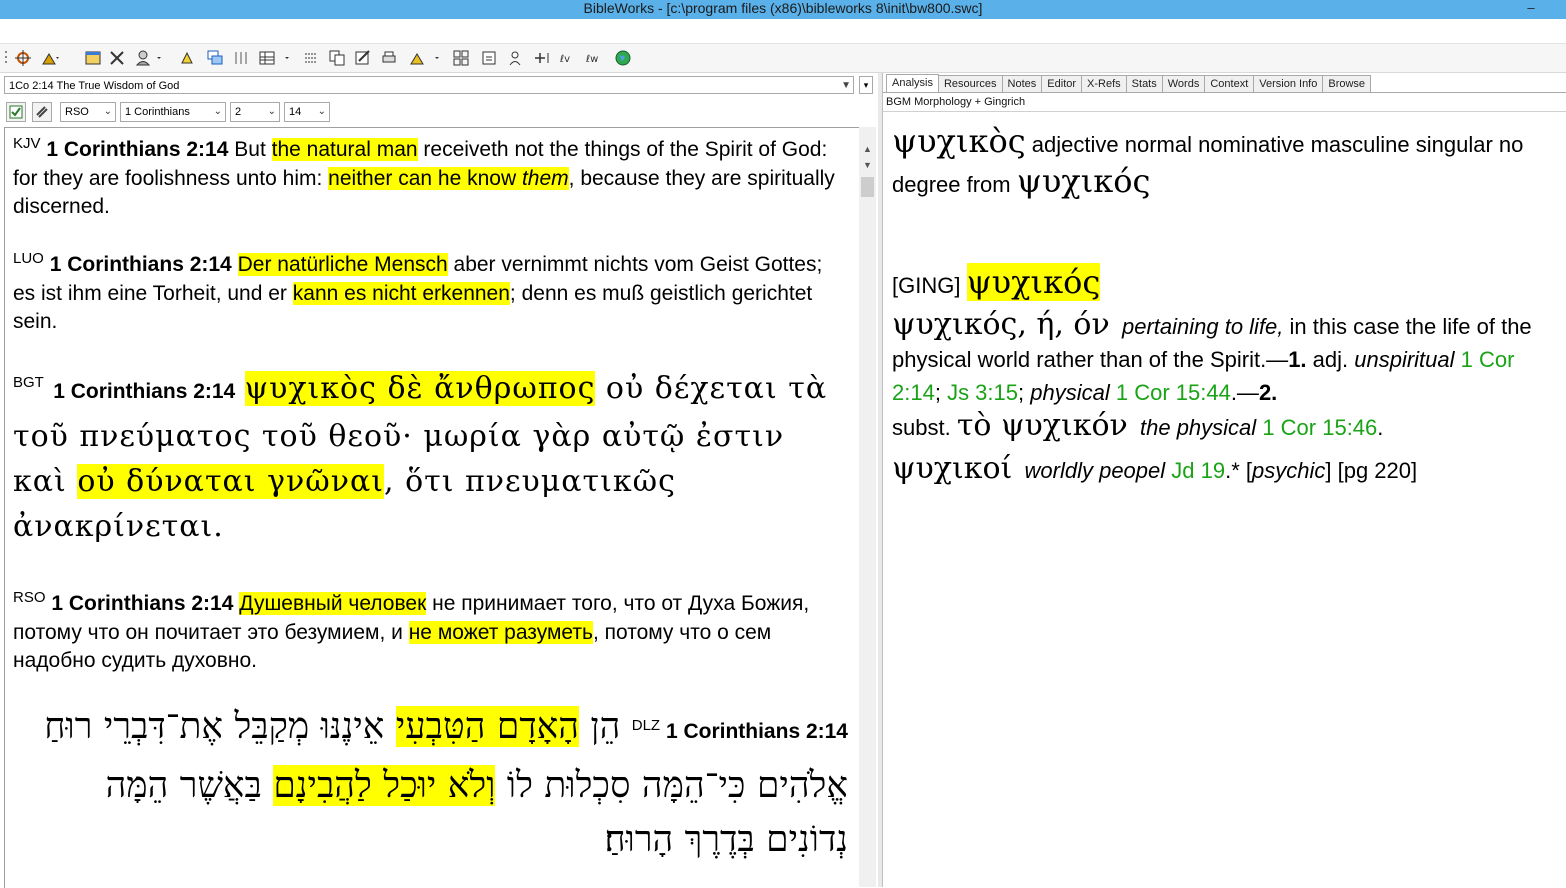 The image size is (1566, 888). I want to click on highlighted-text: the natural man, so click(344, 149).